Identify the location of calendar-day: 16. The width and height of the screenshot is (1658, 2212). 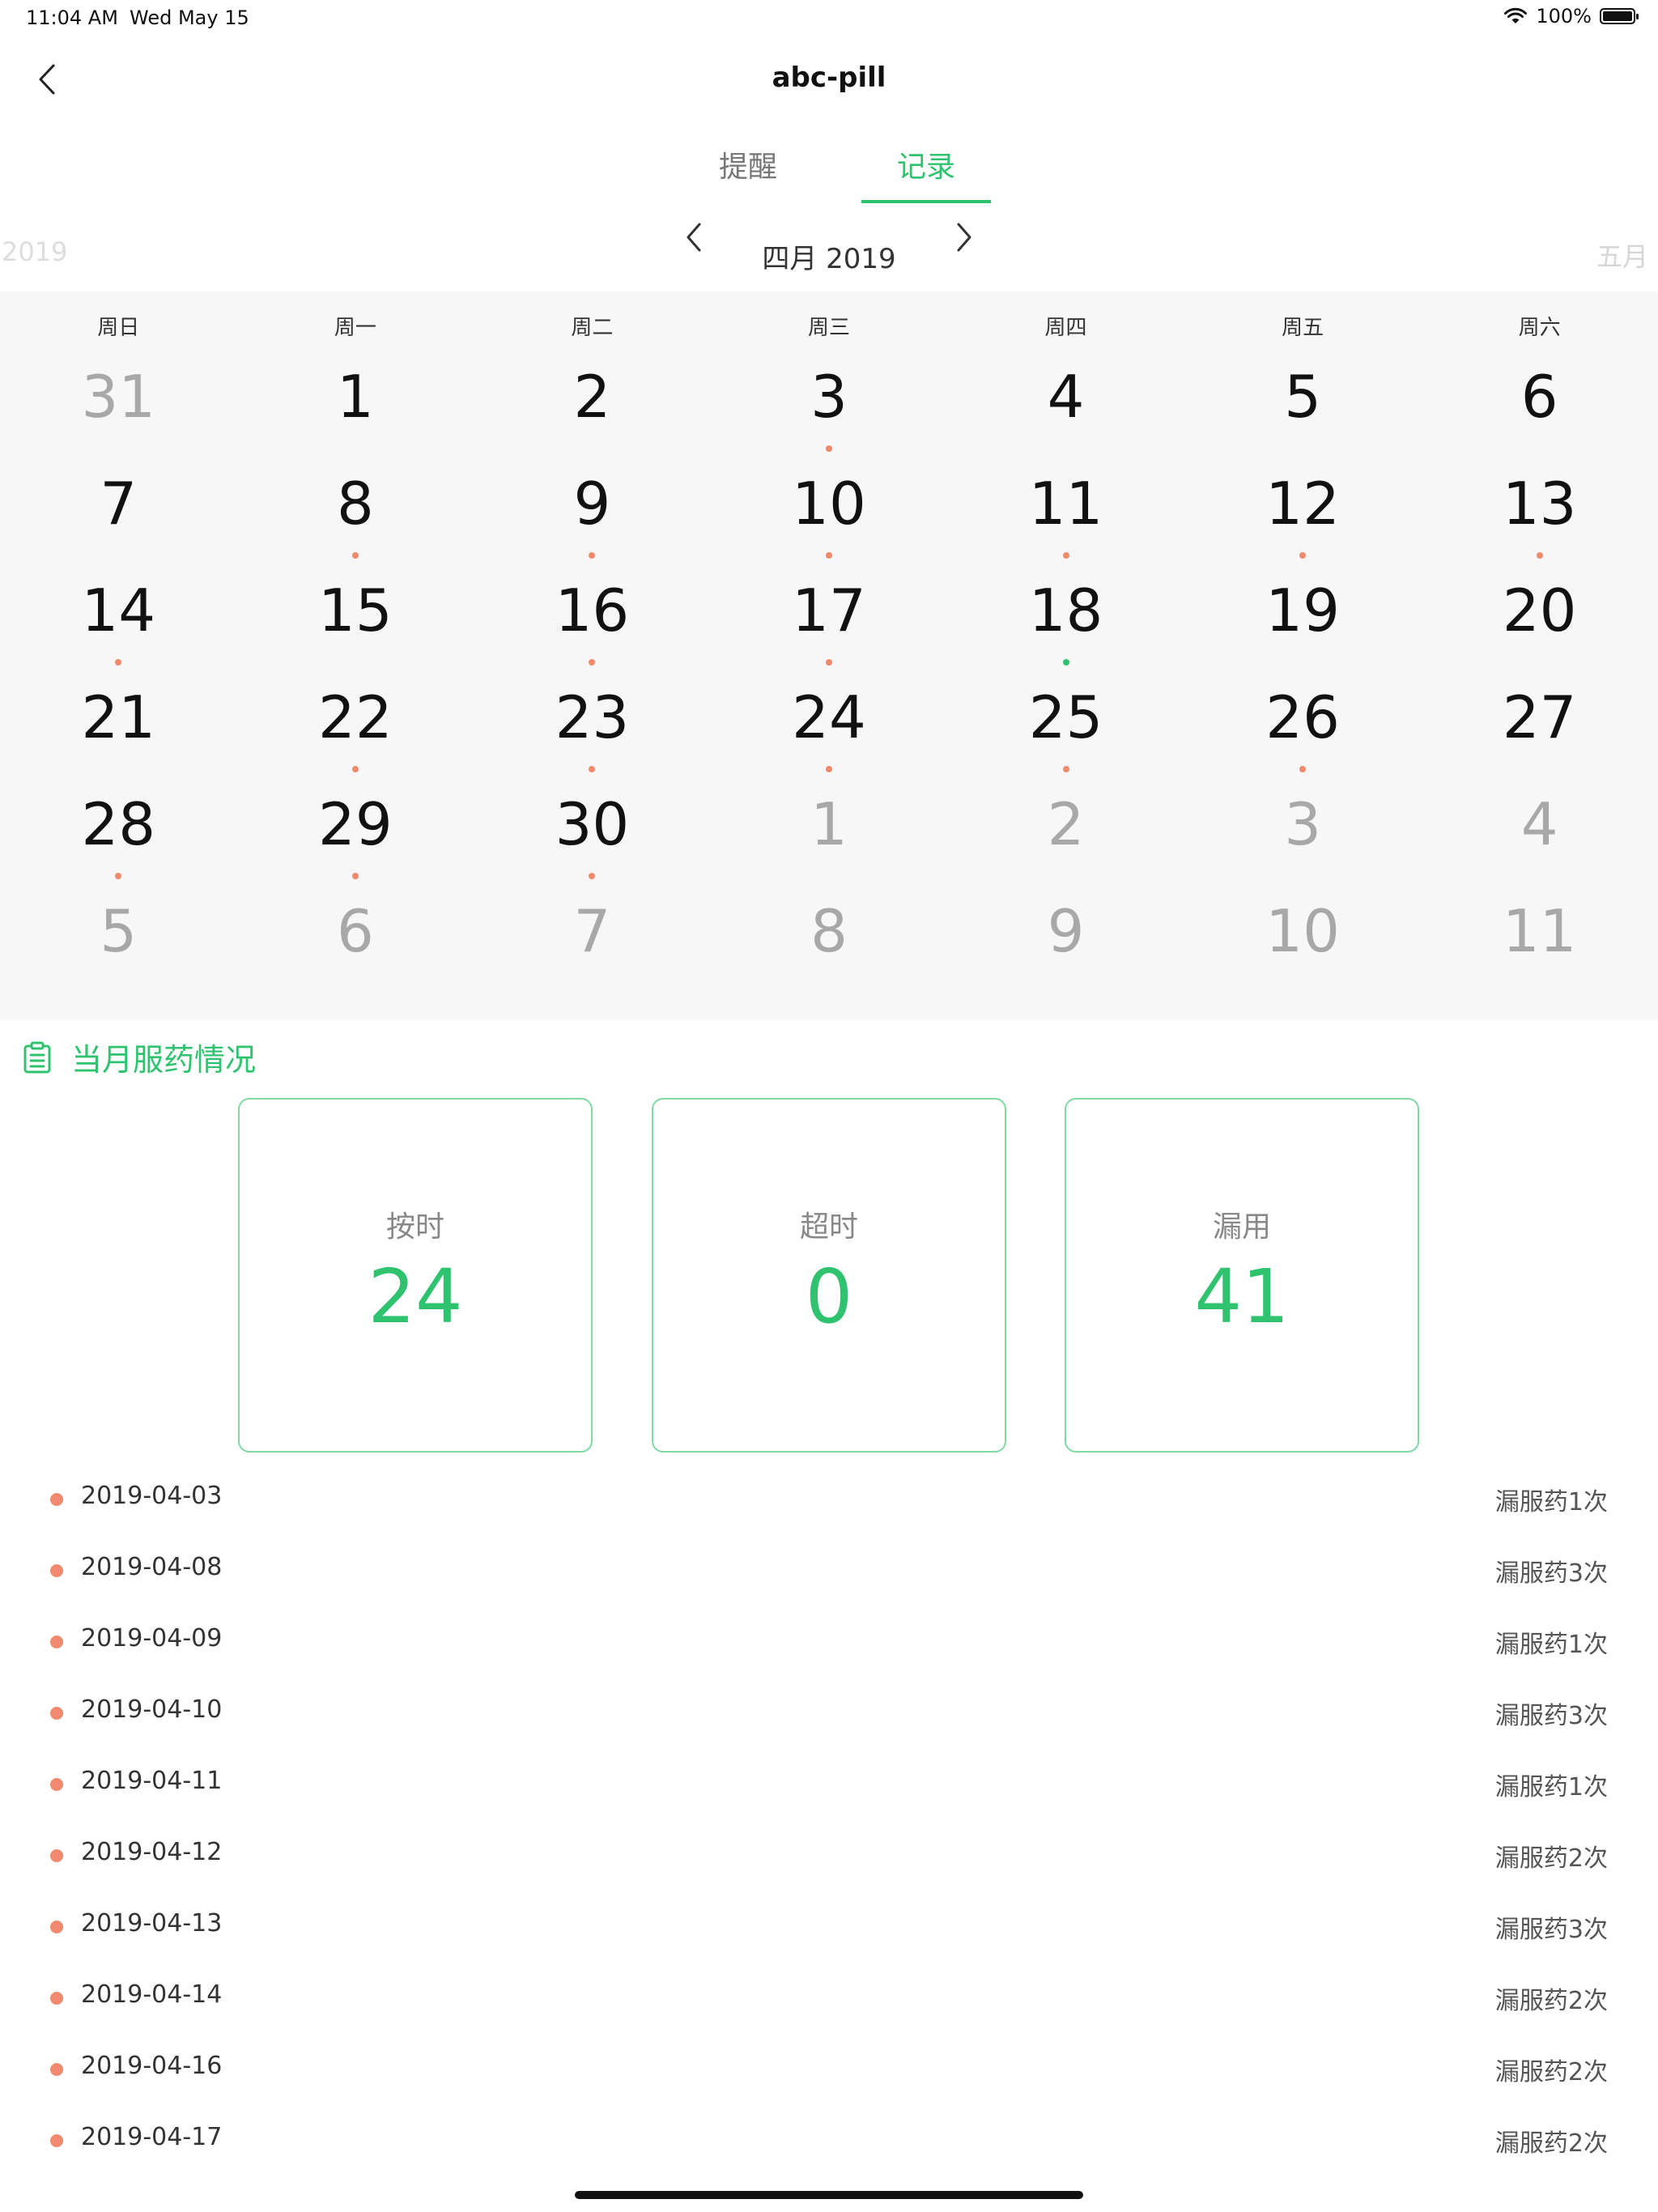
(592, 622).